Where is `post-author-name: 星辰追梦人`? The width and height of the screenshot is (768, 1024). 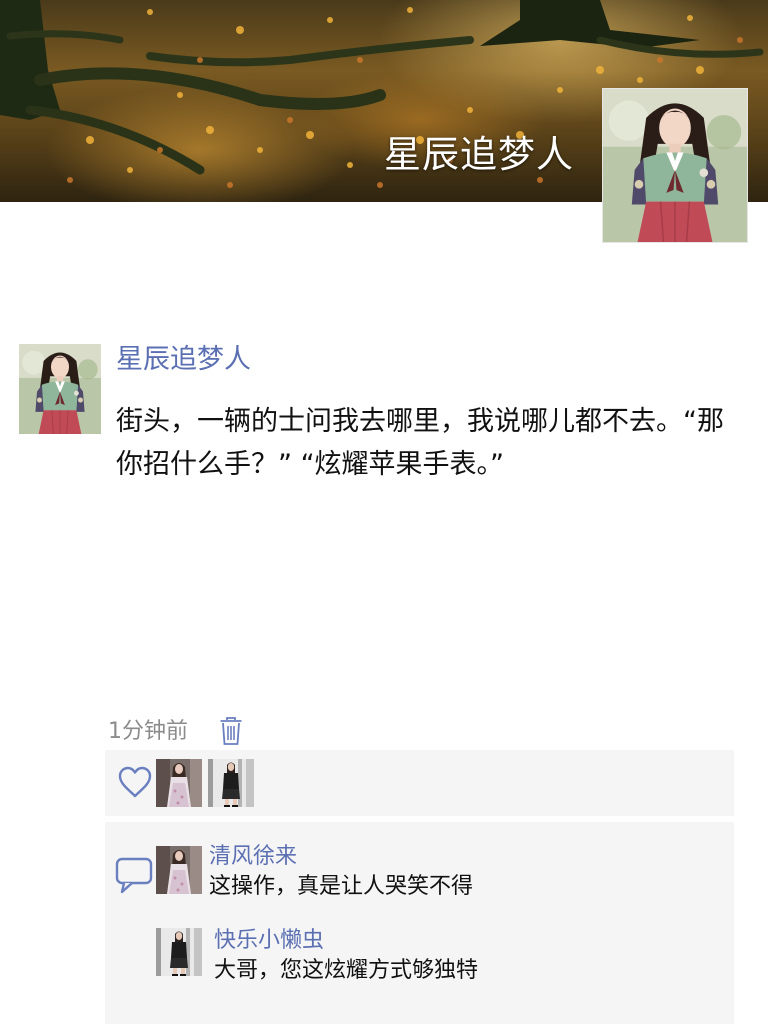
post-author-name: 星辰追梦人 is located at coordinates (183, 360).